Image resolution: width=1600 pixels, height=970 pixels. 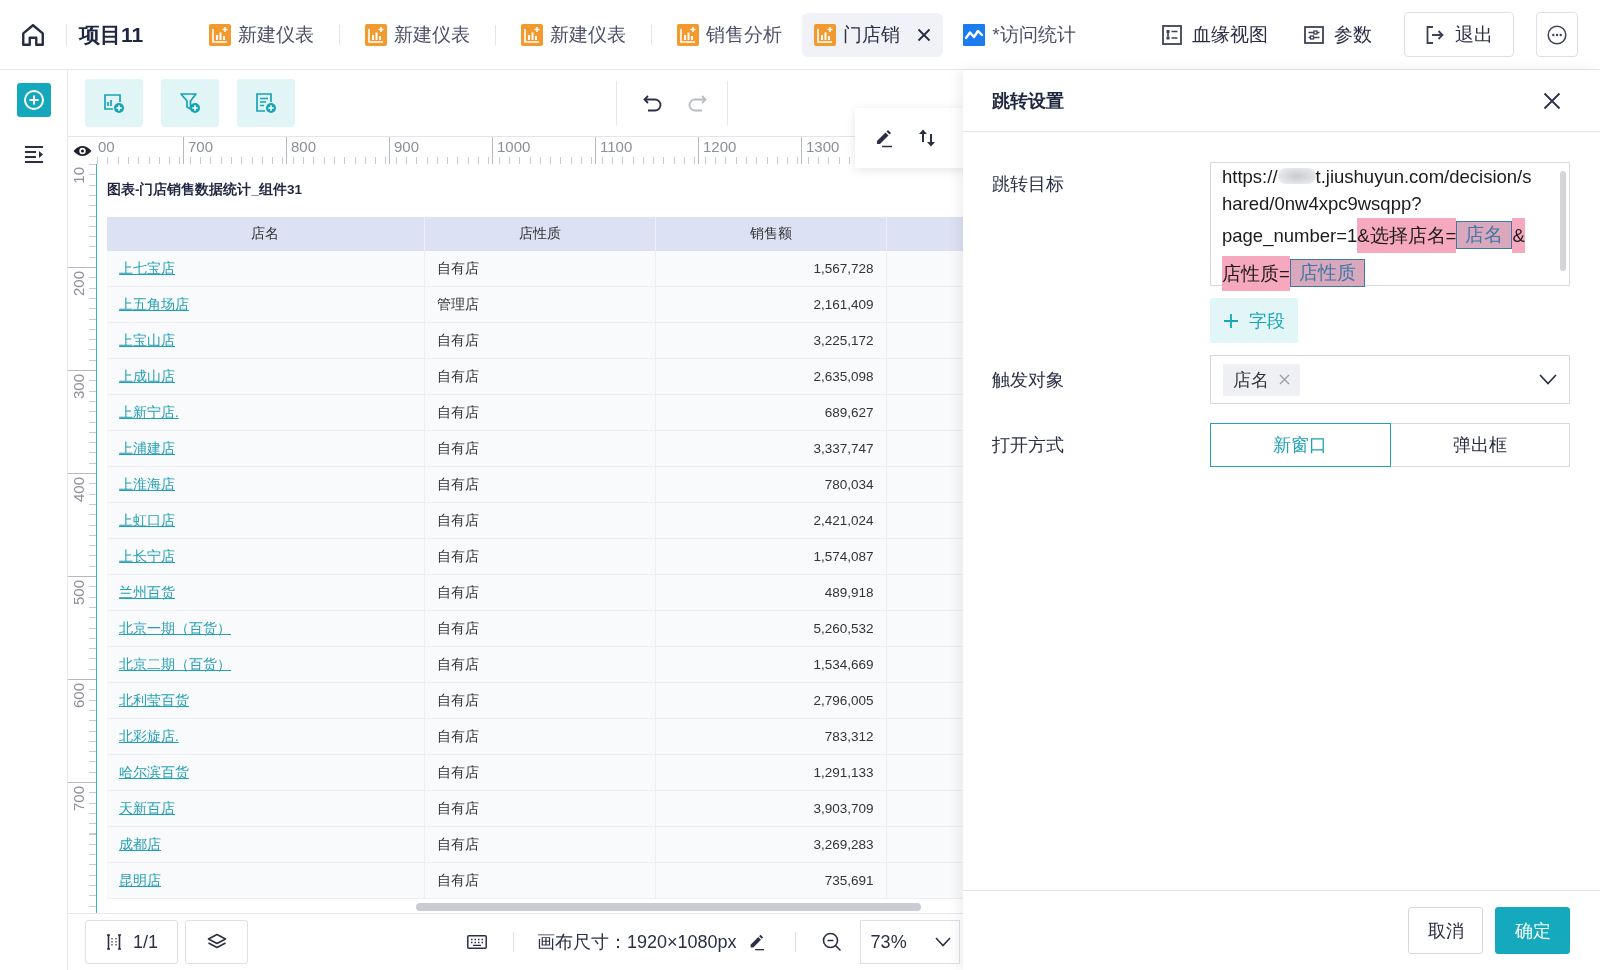 I want to click on logout-icon, so click(x=1435, y=34).